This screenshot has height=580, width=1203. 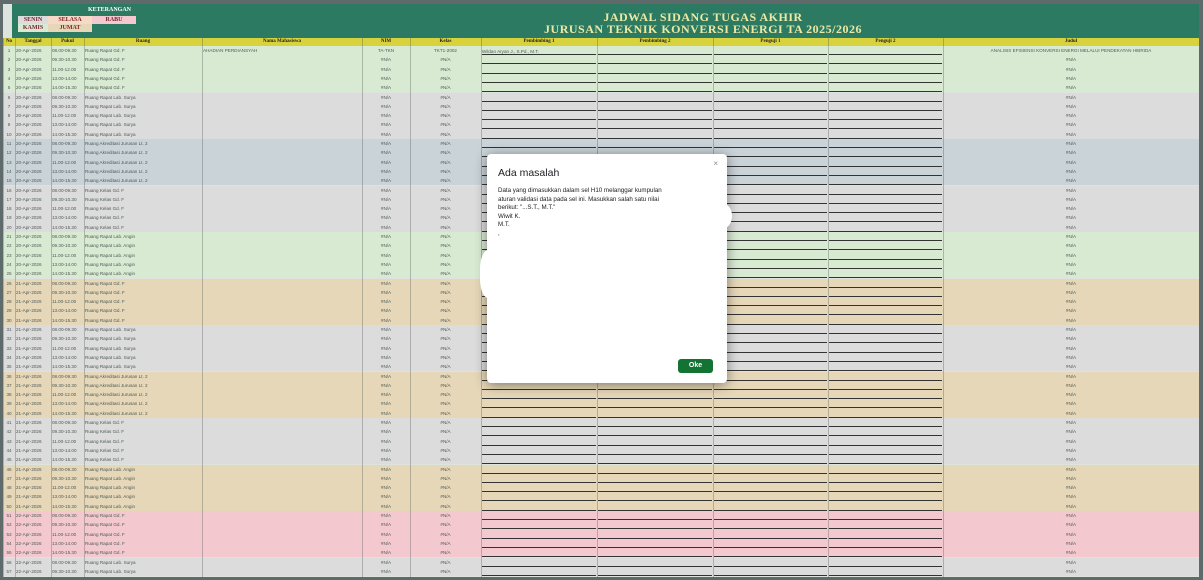 I want to click on close-icon: ×, so click(x=715, y=163).